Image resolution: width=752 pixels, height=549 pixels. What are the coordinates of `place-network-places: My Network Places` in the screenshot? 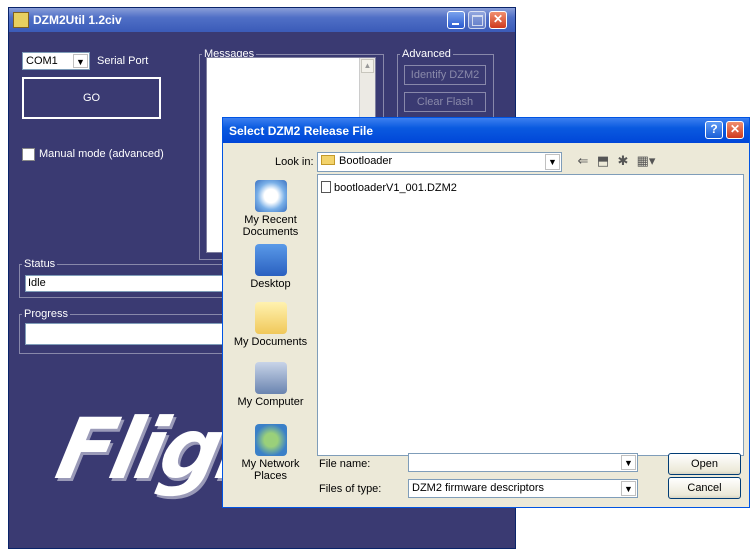 It's located at (270, 453).